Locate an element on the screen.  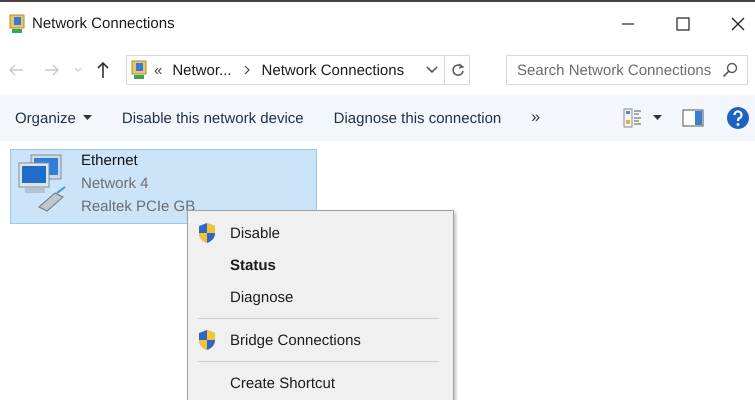
chevron-icon is located at coordinates (247, 70).